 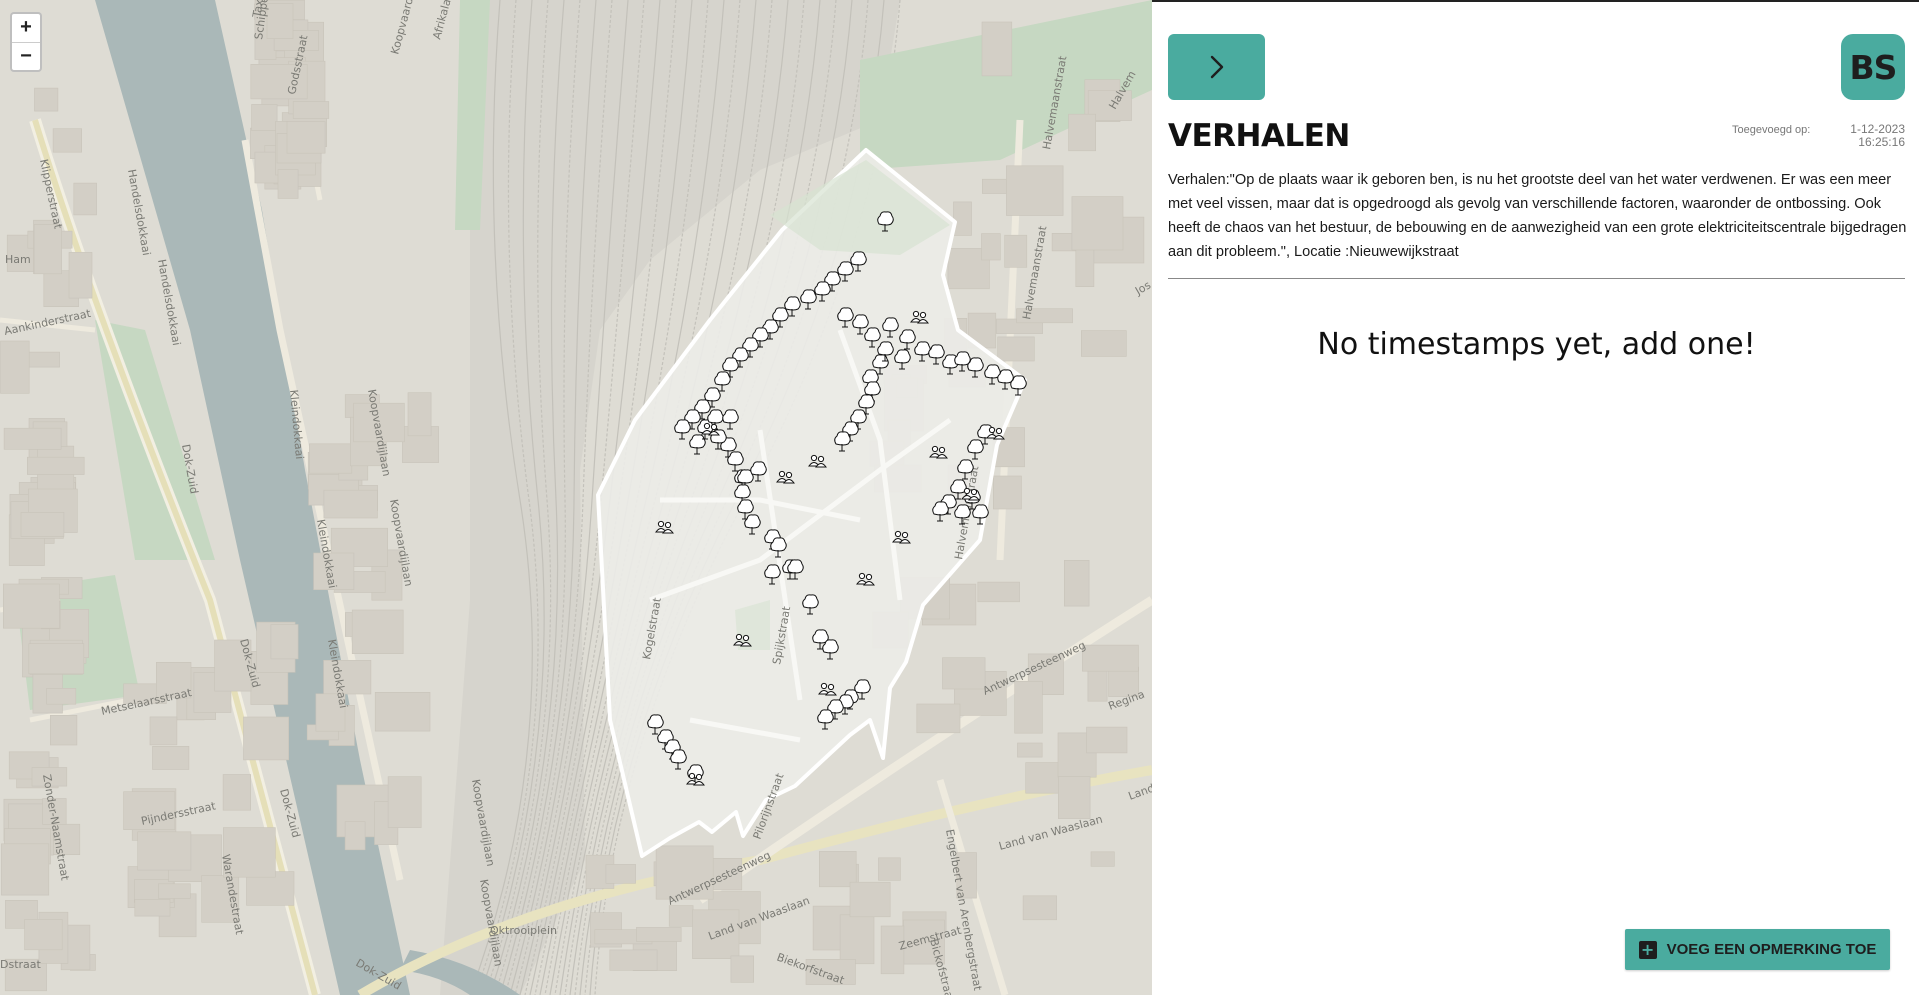 What do you see at coordinates (1259, 136) in the screenshot?
I see `panel-title: VERHALEN` at bounding box center [1259, 136].